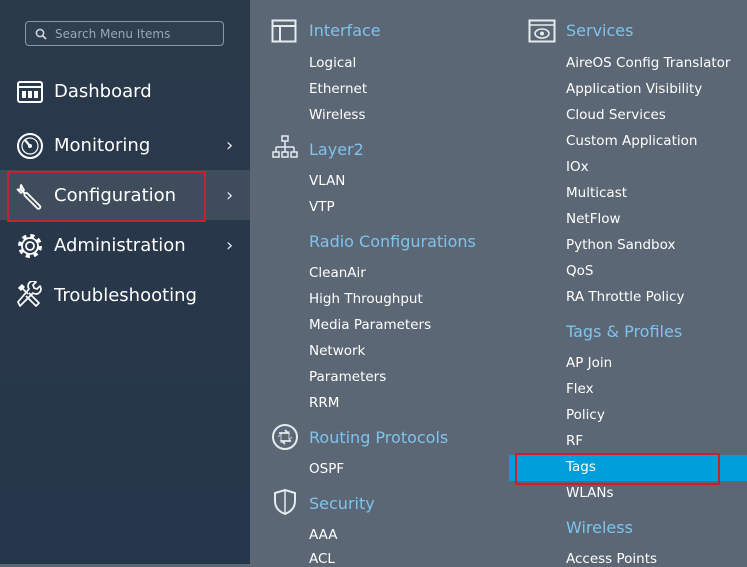 This screenshot has height=567, width=747. I want to click on section-title-tags-profiles: Tags & Profiles, so click(624, 331).